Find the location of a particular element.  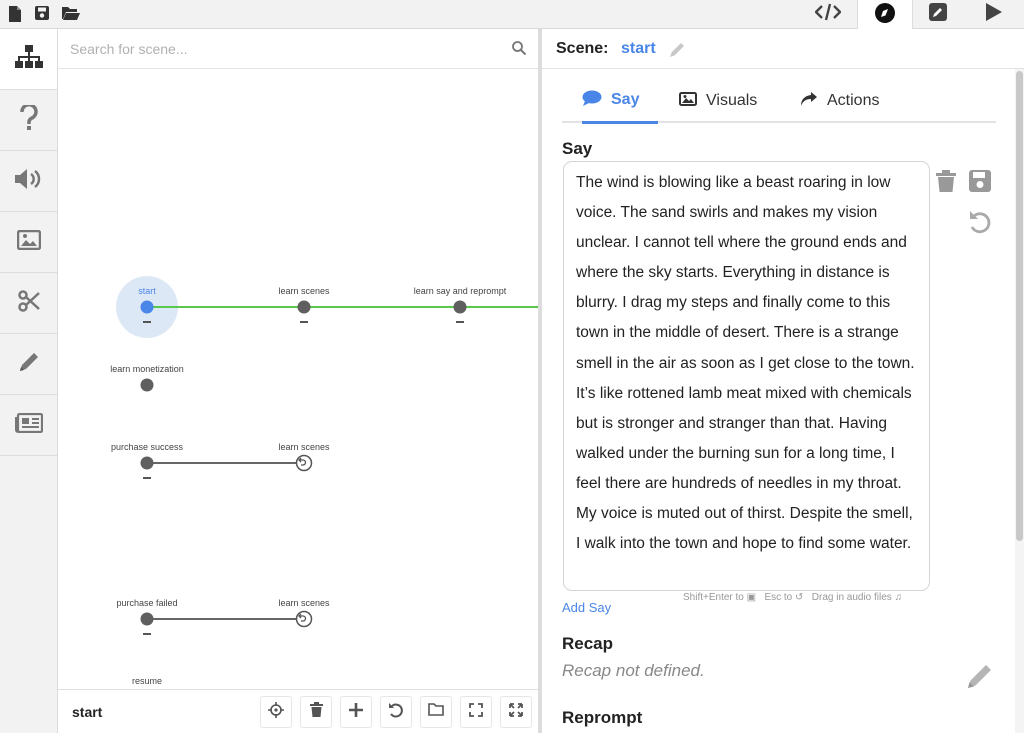

say-section-title: Say is located at coordinates (577, 148).